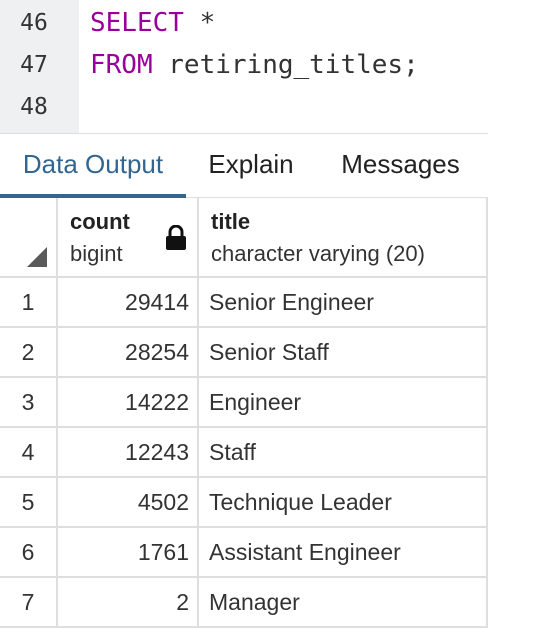 The height and width of the screenshot is (628, 536). I want to click on lock-icon, so click(176, 237).